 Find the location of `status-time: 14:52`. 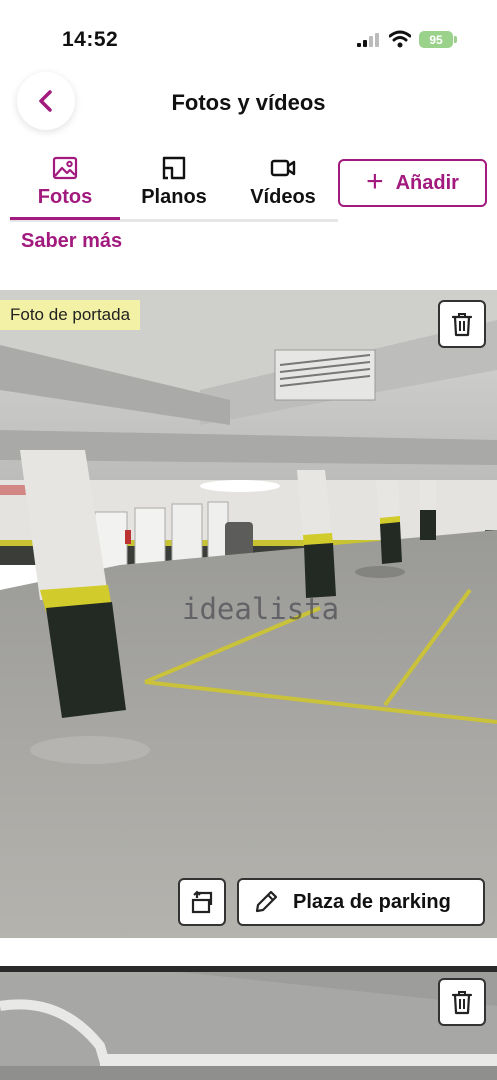

status-time: 14:52 is located at coordinates (90, 39).